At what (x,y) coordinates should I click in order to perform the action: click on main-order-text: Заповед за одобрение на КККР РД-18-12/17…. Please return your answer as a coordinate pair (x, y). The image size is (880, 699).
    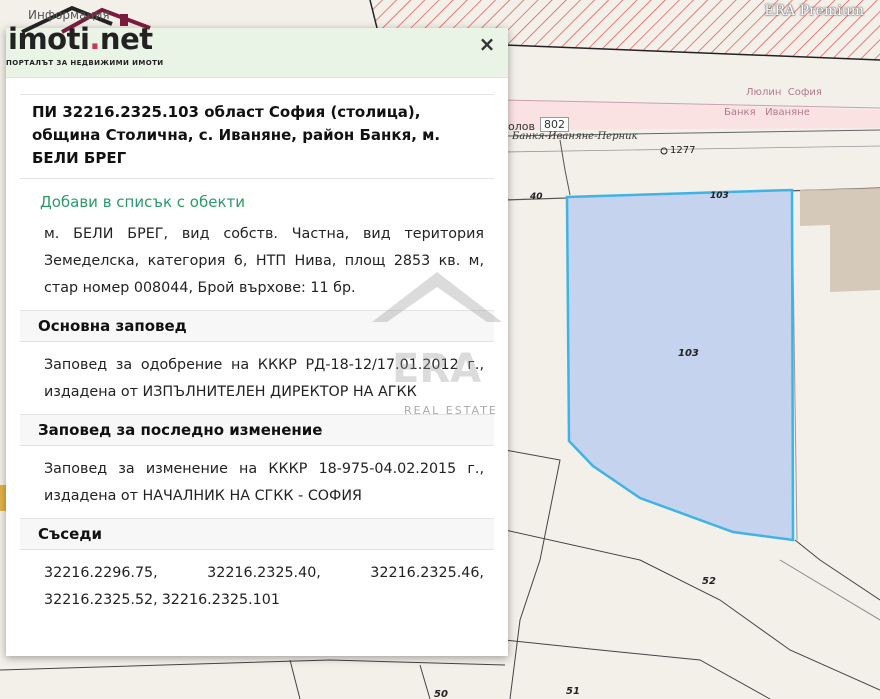
    Looking at the image, I should click on (264, 378).